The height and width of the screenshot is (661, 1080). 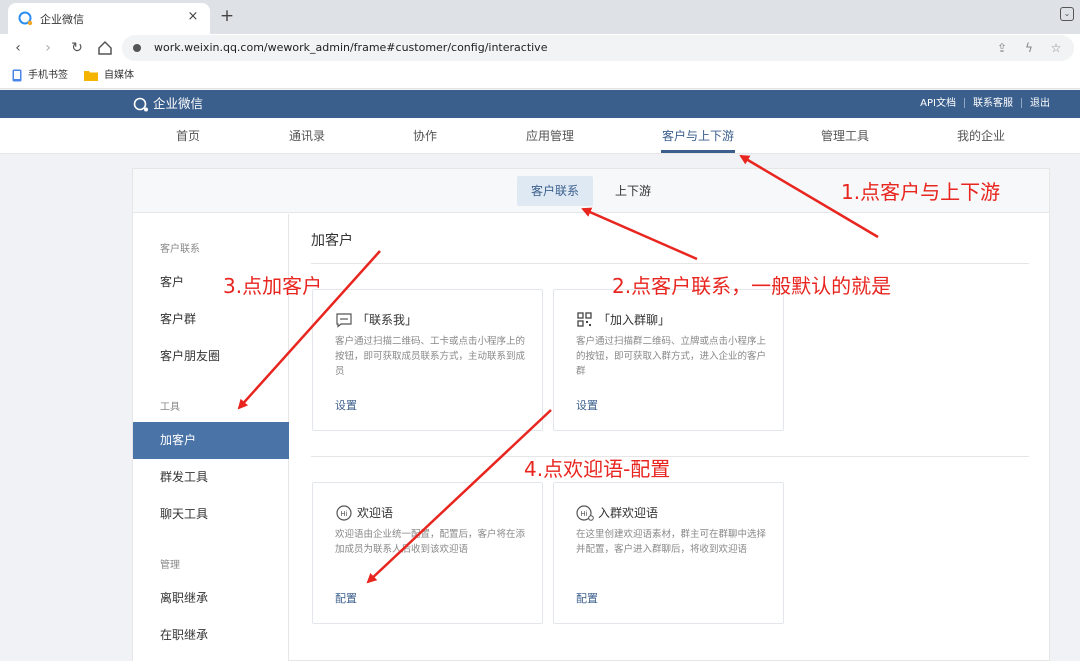 I want to click on main-nav: 首页 通讯录 协作 应用管理 客户与上下游 管理工具 我的企业, so click(x=540, y=136).